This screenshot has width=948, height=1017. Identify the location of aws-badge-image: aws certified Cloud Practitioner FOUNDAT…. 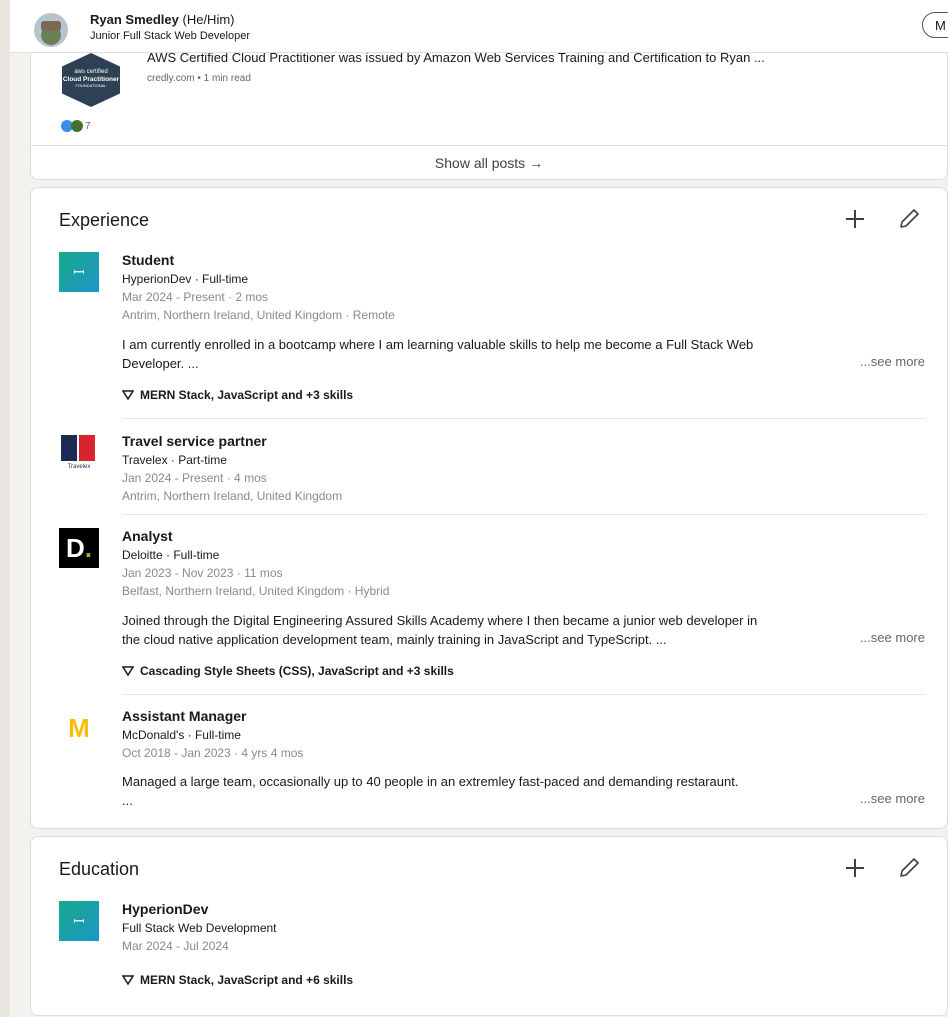
(91, 80).